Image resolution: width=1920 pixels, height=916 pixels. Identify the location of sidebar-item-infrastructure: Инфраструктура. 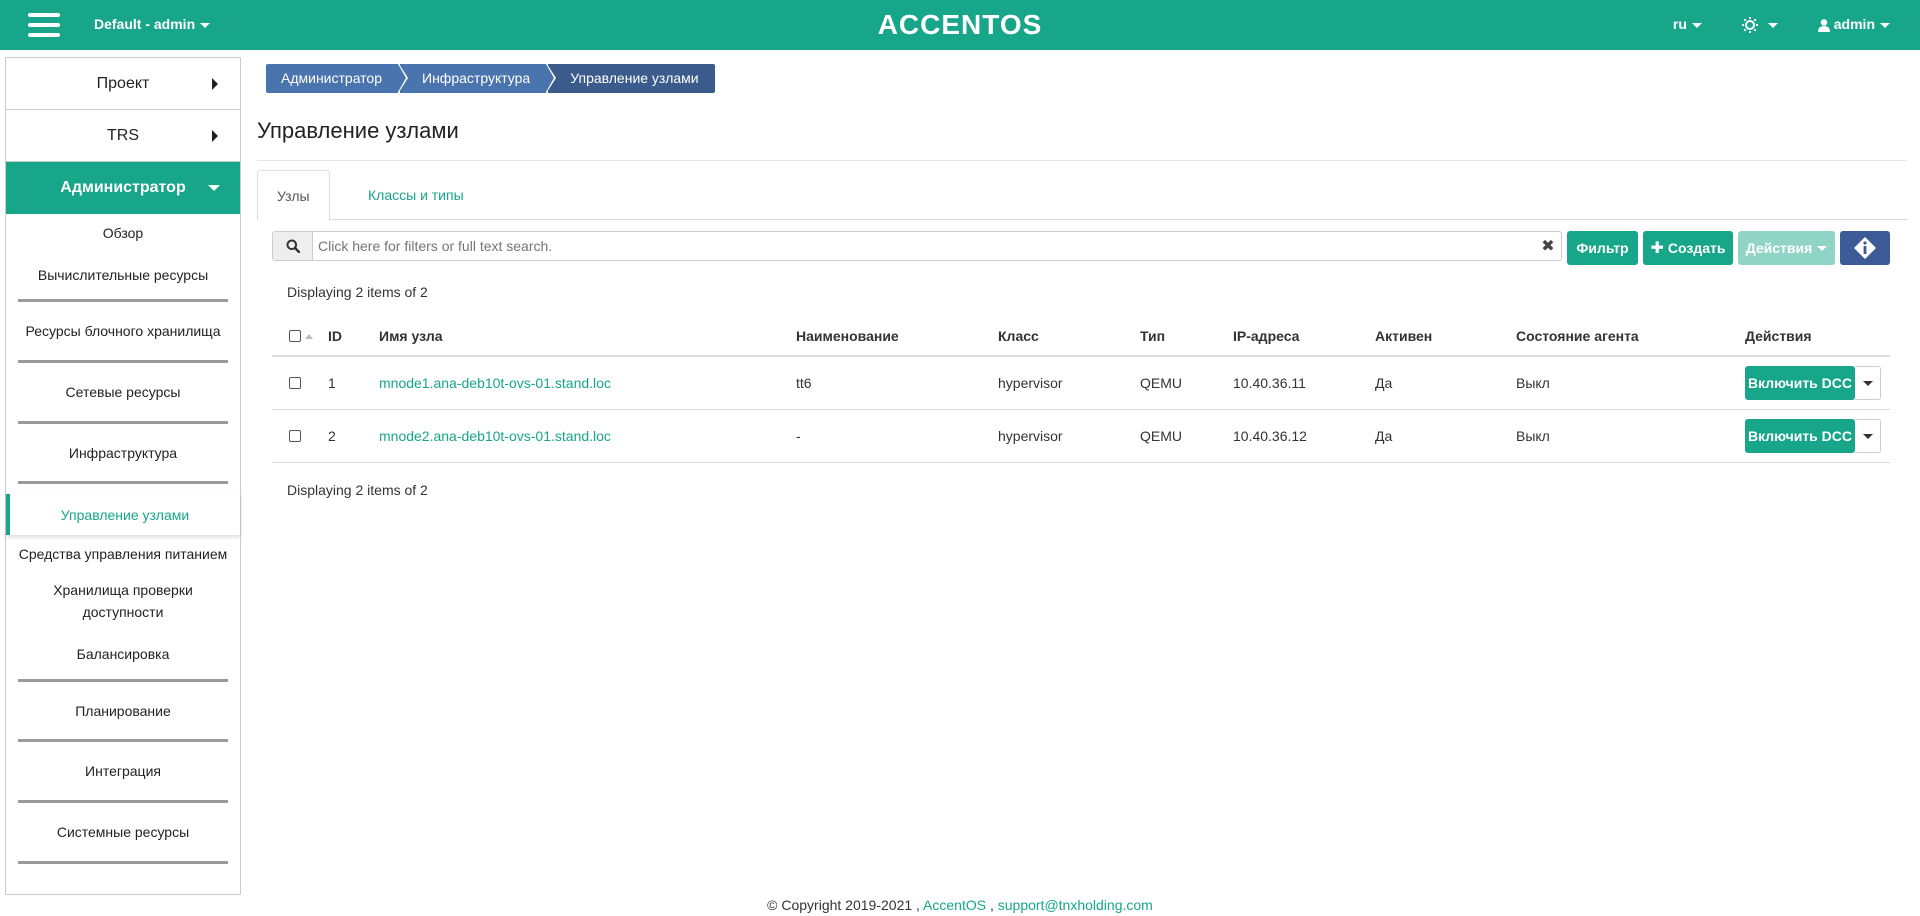
(123, 454).